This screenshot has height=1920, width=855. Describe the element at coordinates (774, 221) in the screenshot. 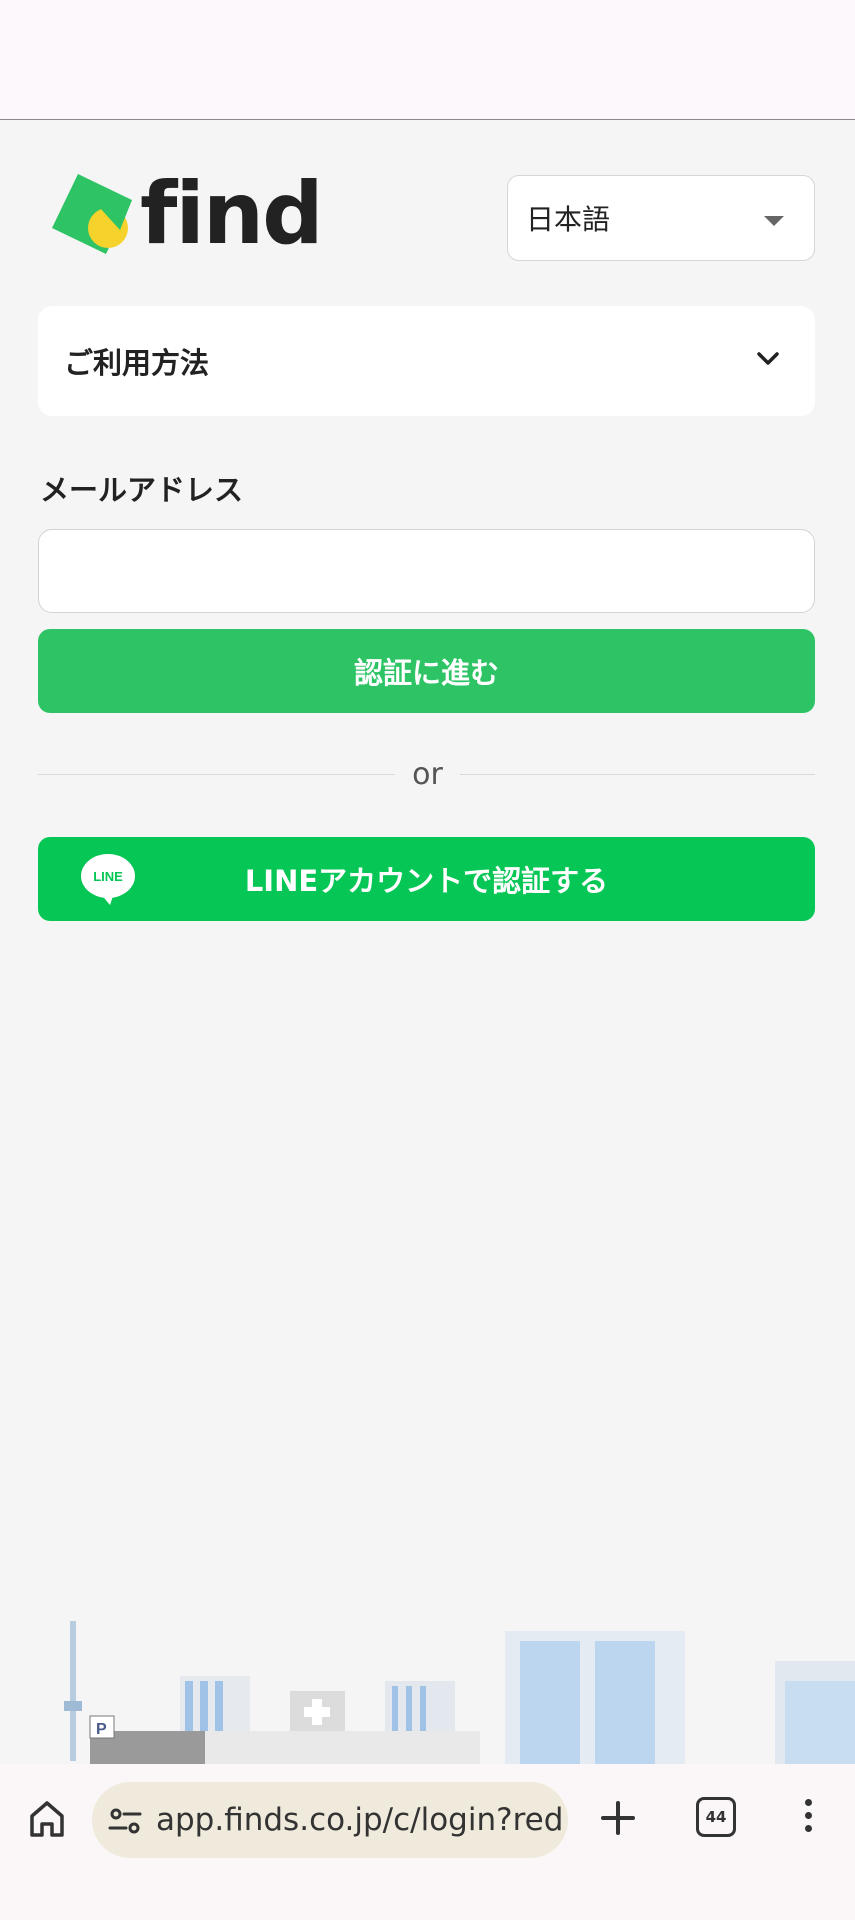

I see `dropdown-caret-icon` at that location.